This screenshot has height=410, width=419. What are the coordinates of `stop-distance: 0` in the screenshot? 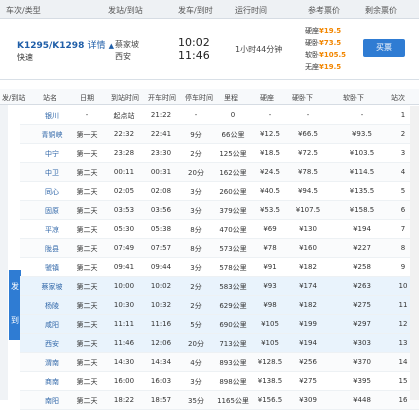 It's located at (233, 115).